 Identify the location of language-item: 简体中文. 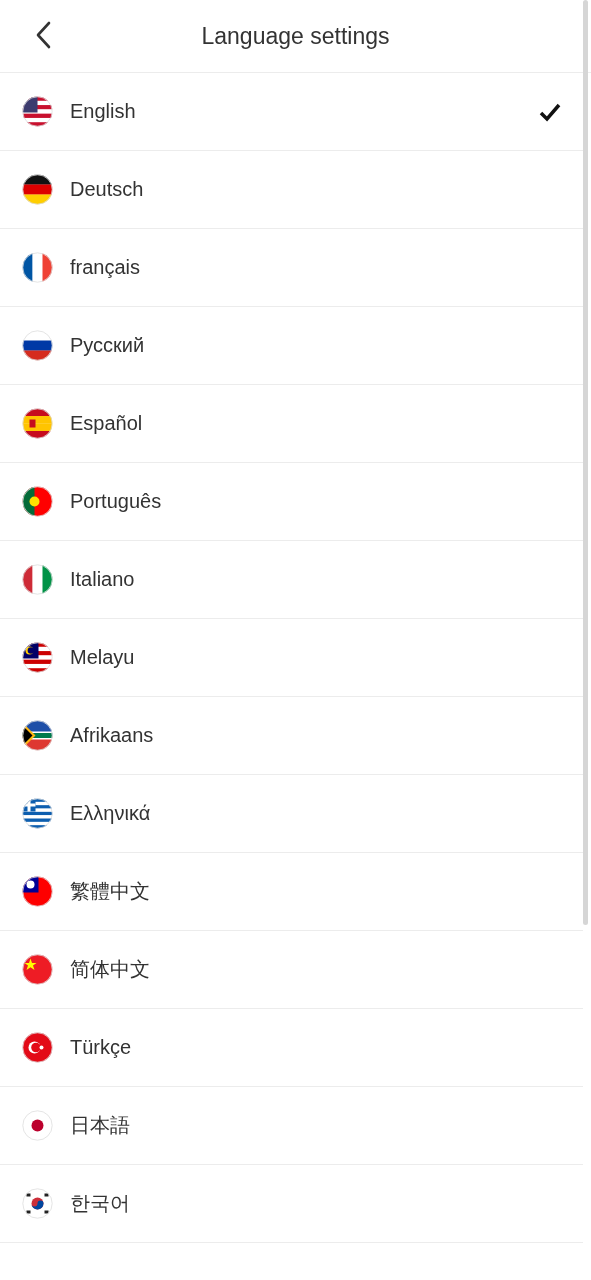
(291, 970).